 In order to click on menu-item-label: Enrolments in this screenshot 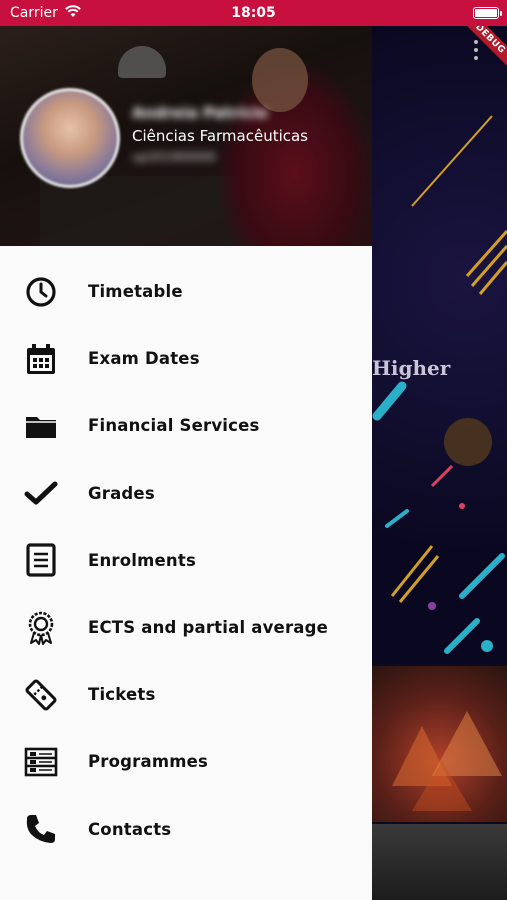, I will do `click(142, 560)`.